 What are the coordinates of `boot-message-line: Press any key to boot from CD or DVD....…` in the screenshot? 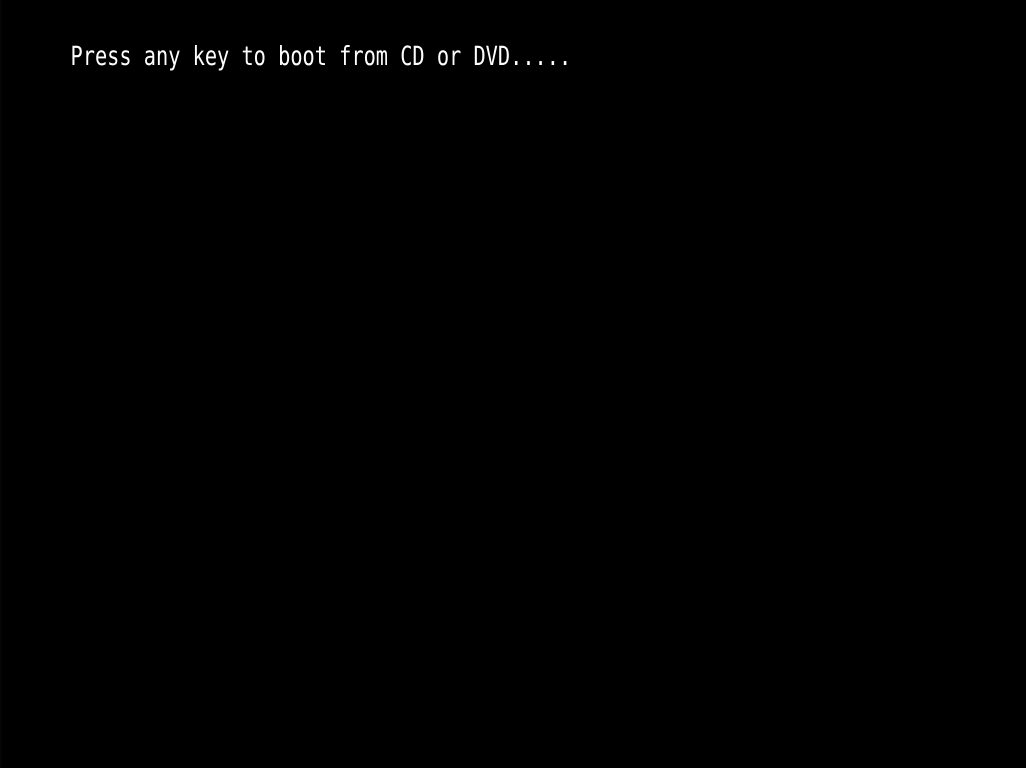 It's located at (302, 41).